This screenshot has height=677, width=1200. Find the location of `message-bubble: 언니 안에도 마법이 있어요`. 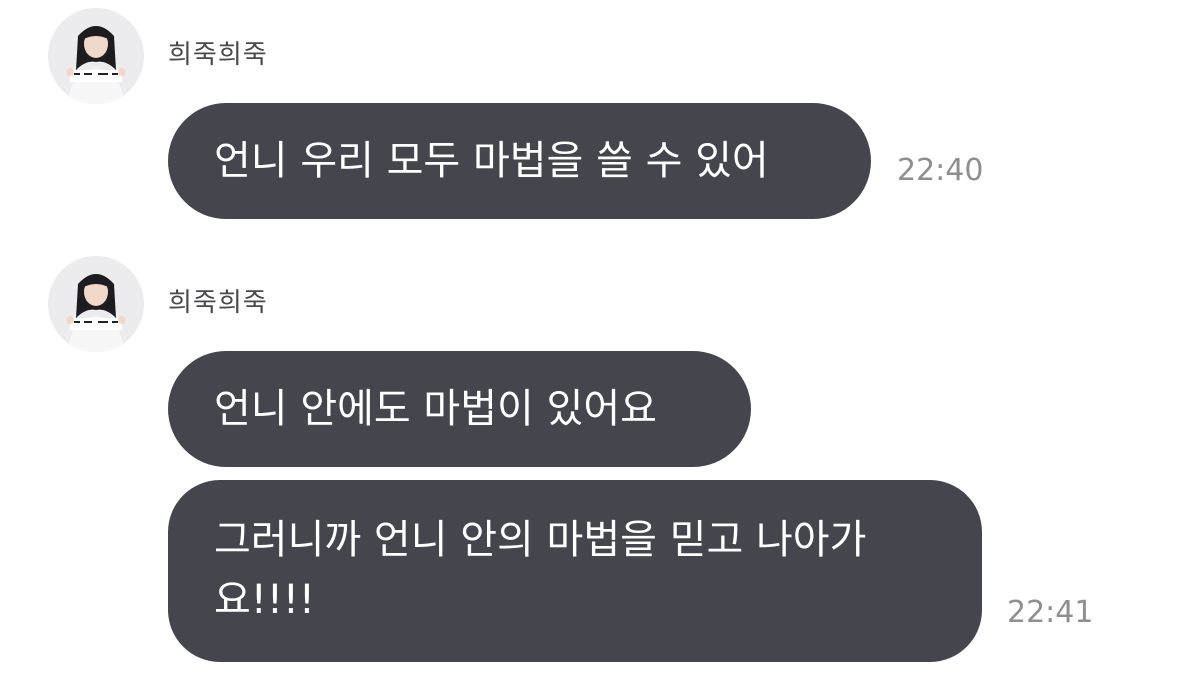

message-bubble: 언니 안에도 마법이 있어요 is located at coordinates (459, 409).